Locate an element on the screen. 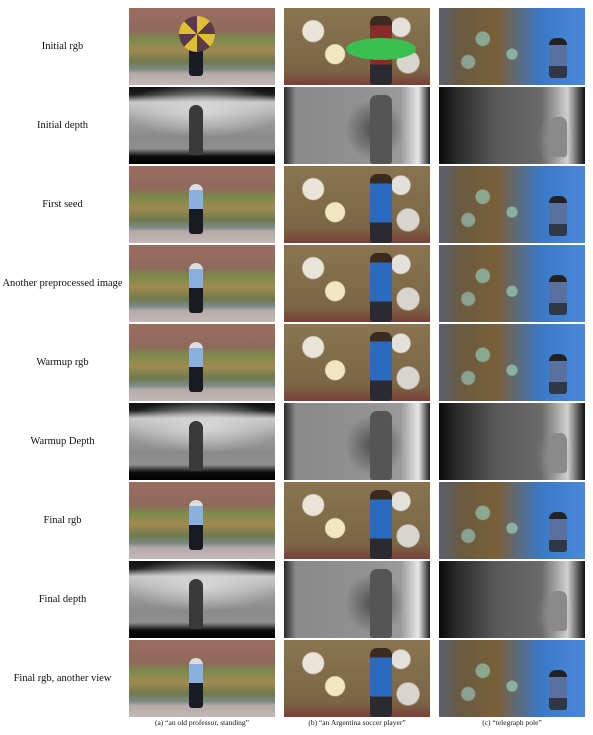 The image size is (593, 735). row-label: Warmup rgb is located at coordinates (62, 362).